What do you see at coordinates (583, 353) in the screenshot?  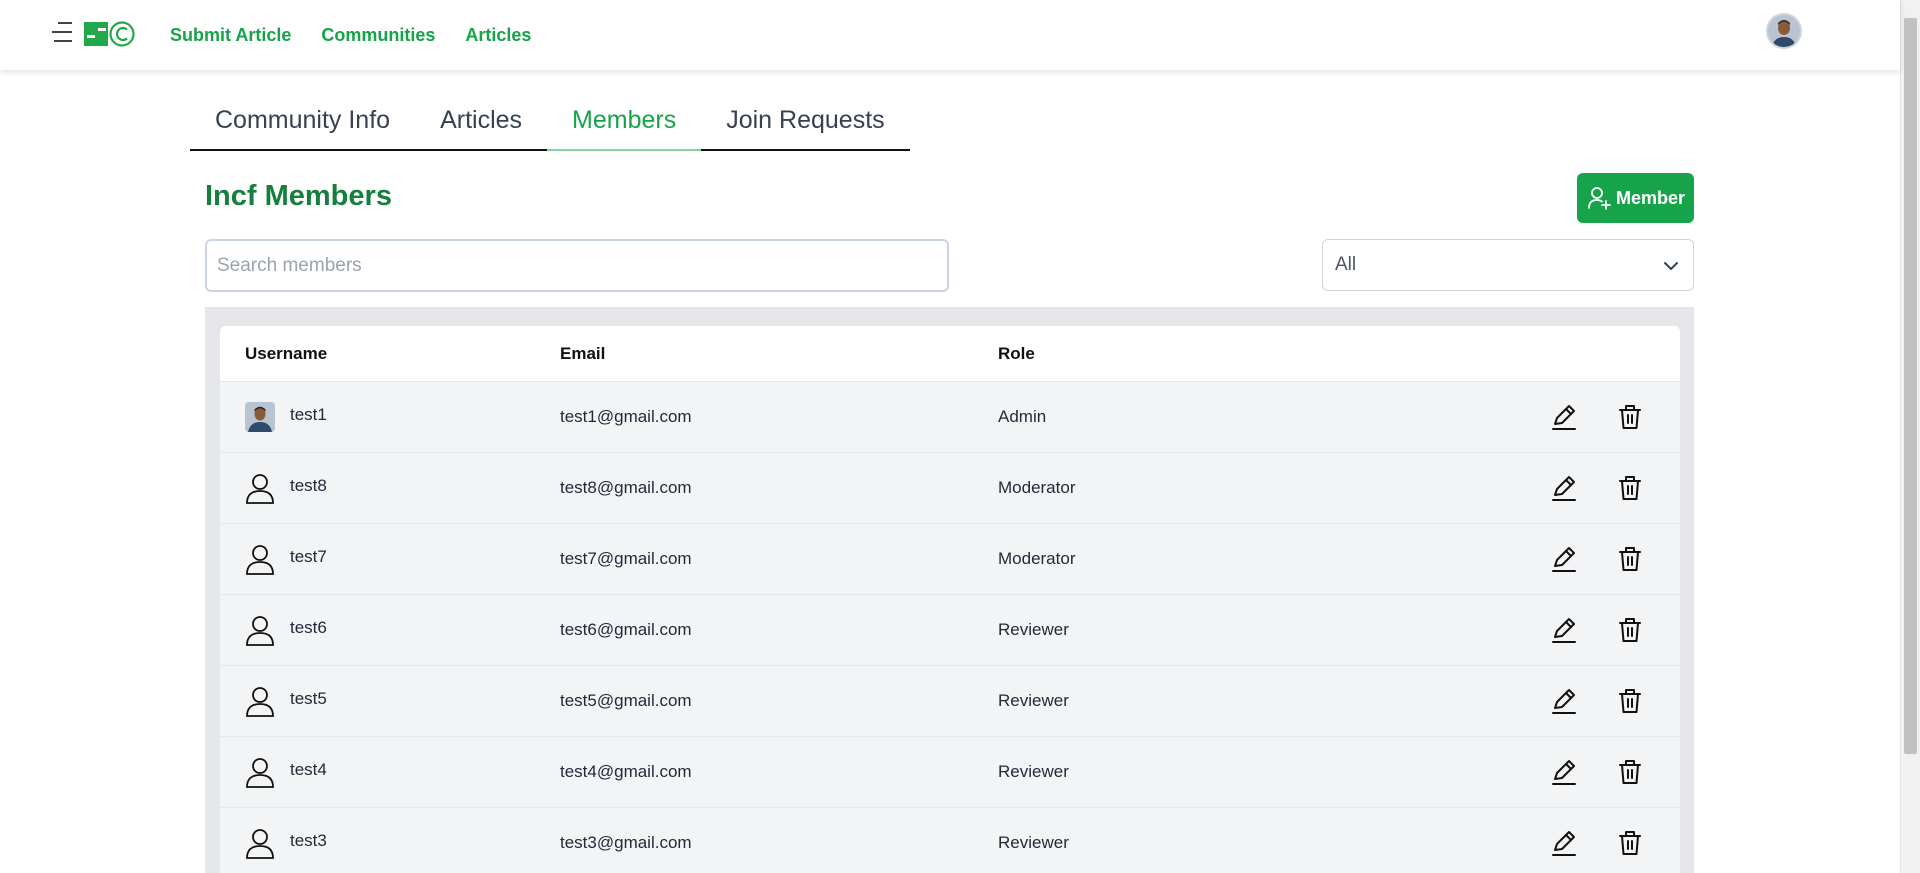 I see `header-email: Email` at bounding box center [583, 353].